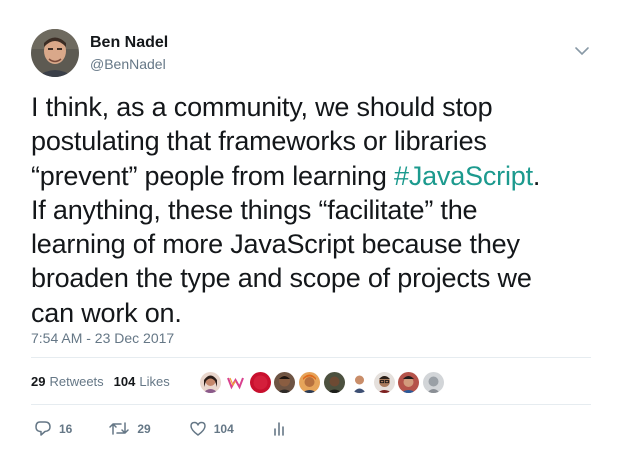 The height and width of the screenshot is (468, 621). Describe the element at coordinates (223, 428) in the screenshot. I see `like-count: 104` at that location.